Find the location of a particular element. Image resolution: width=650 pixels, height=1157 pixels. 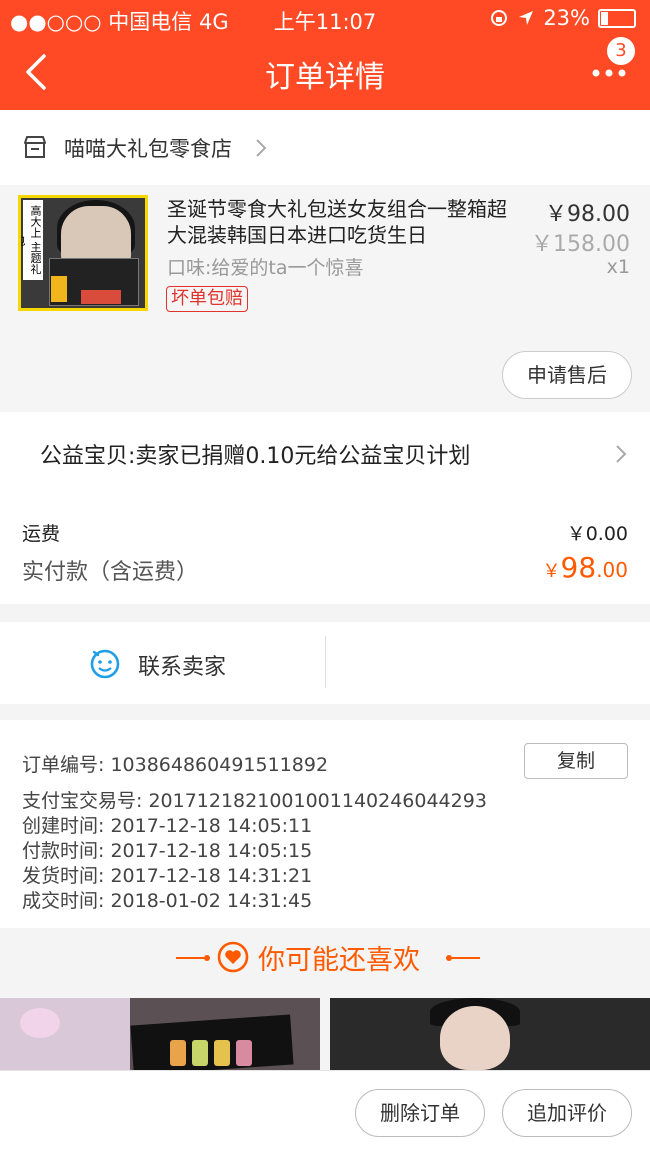

divider is located at coordinates (325, 662).